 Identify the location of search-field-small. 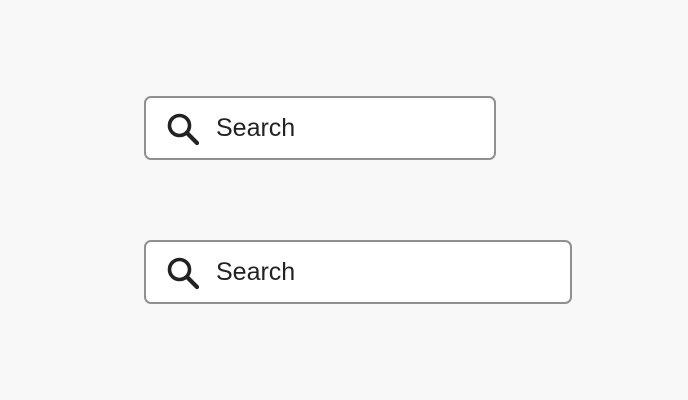
(320, 128).